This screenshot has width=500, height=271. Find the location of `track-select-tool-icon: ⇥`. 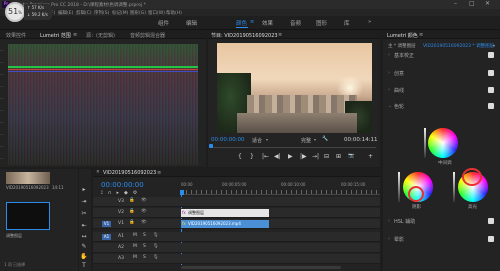

track-select-tool-icon: ⇥ is located at coordinates (84, 202).